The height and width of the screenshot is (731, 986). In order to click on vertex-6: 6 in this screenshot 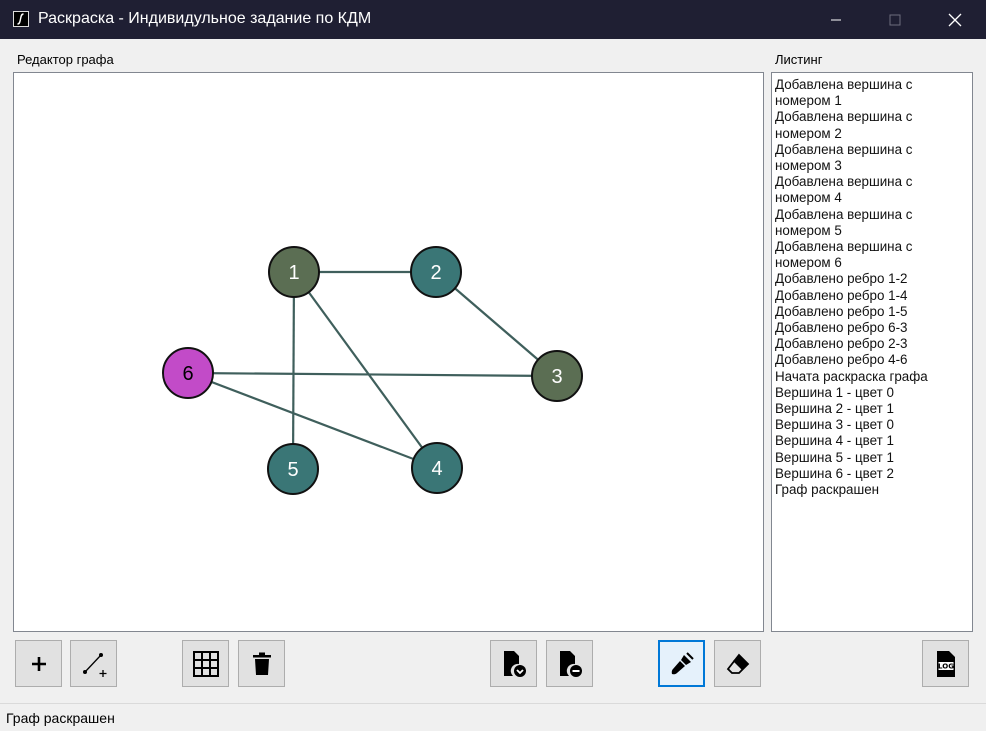, I will do `click(188, 373)`.